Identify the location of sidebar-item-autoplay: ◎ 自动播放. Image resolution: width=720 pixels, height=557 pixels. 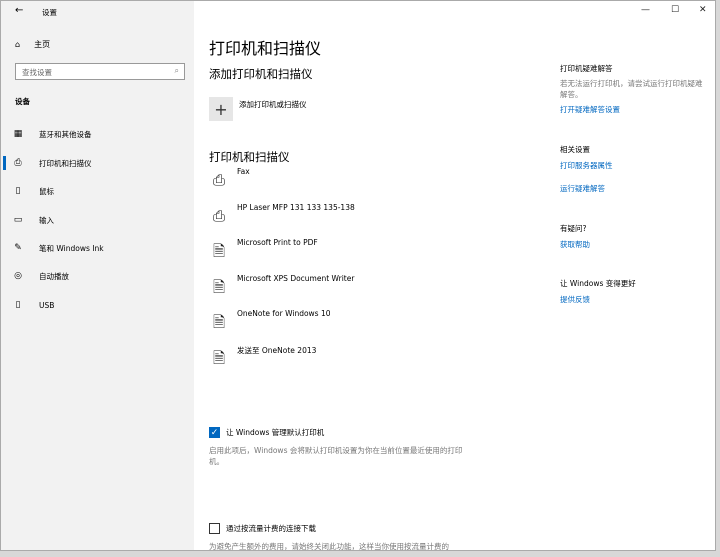
(97, 276).